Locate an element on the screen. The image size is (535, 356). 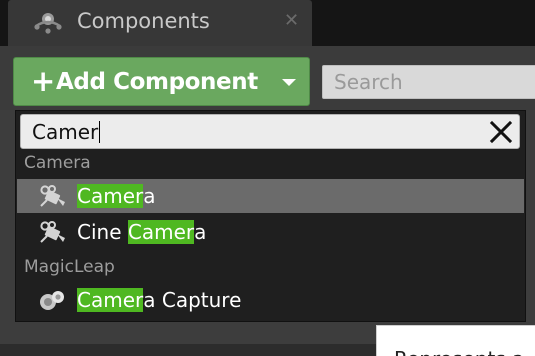
label-prefix: Cine is located at coordinates (102, 232).